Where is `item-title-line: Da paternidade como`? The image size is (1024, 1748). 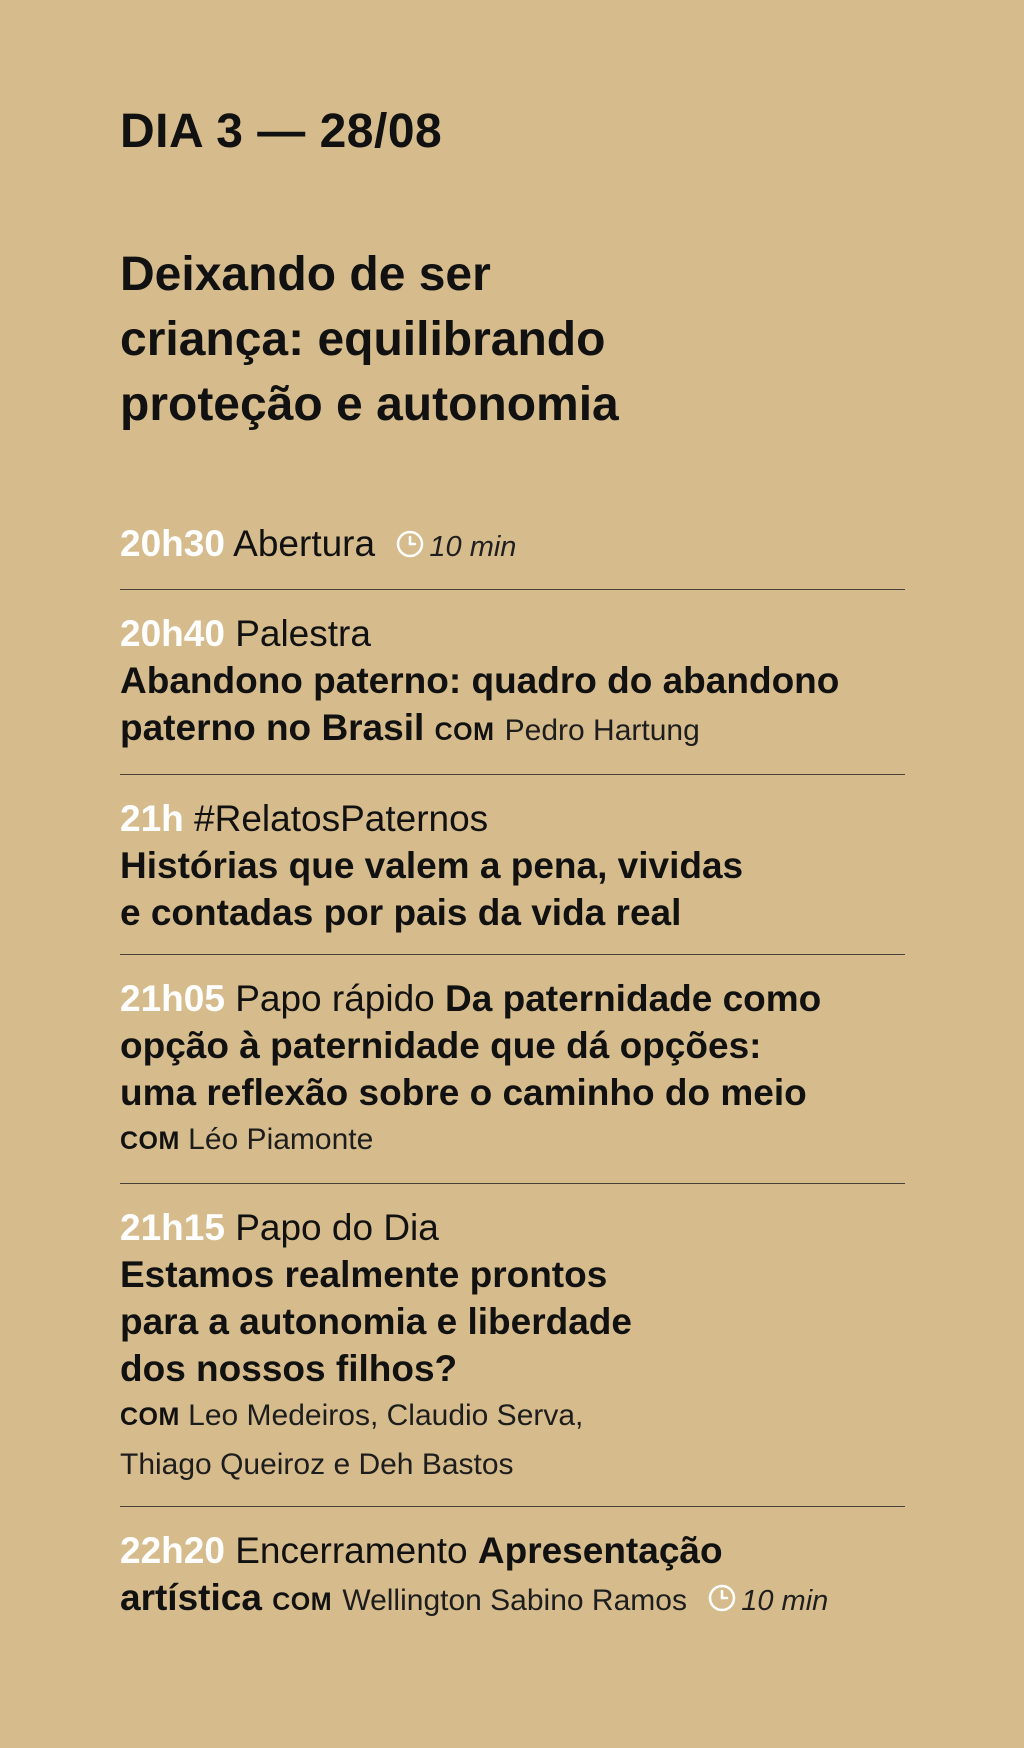 item-title-line: Da paternidade como is located at coordinates (633, 998).